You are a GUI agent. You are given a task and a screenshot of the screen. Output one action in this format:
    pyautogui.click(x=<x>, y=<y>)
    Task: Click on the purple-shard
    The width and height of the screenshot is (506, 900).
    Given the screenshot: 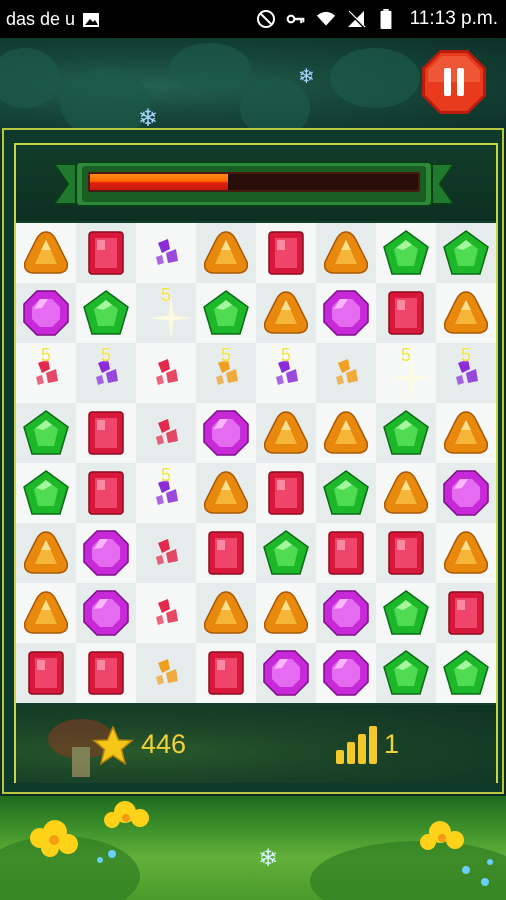 What is the action you would take?
    pyautogui.click(x=166, y=253)
    